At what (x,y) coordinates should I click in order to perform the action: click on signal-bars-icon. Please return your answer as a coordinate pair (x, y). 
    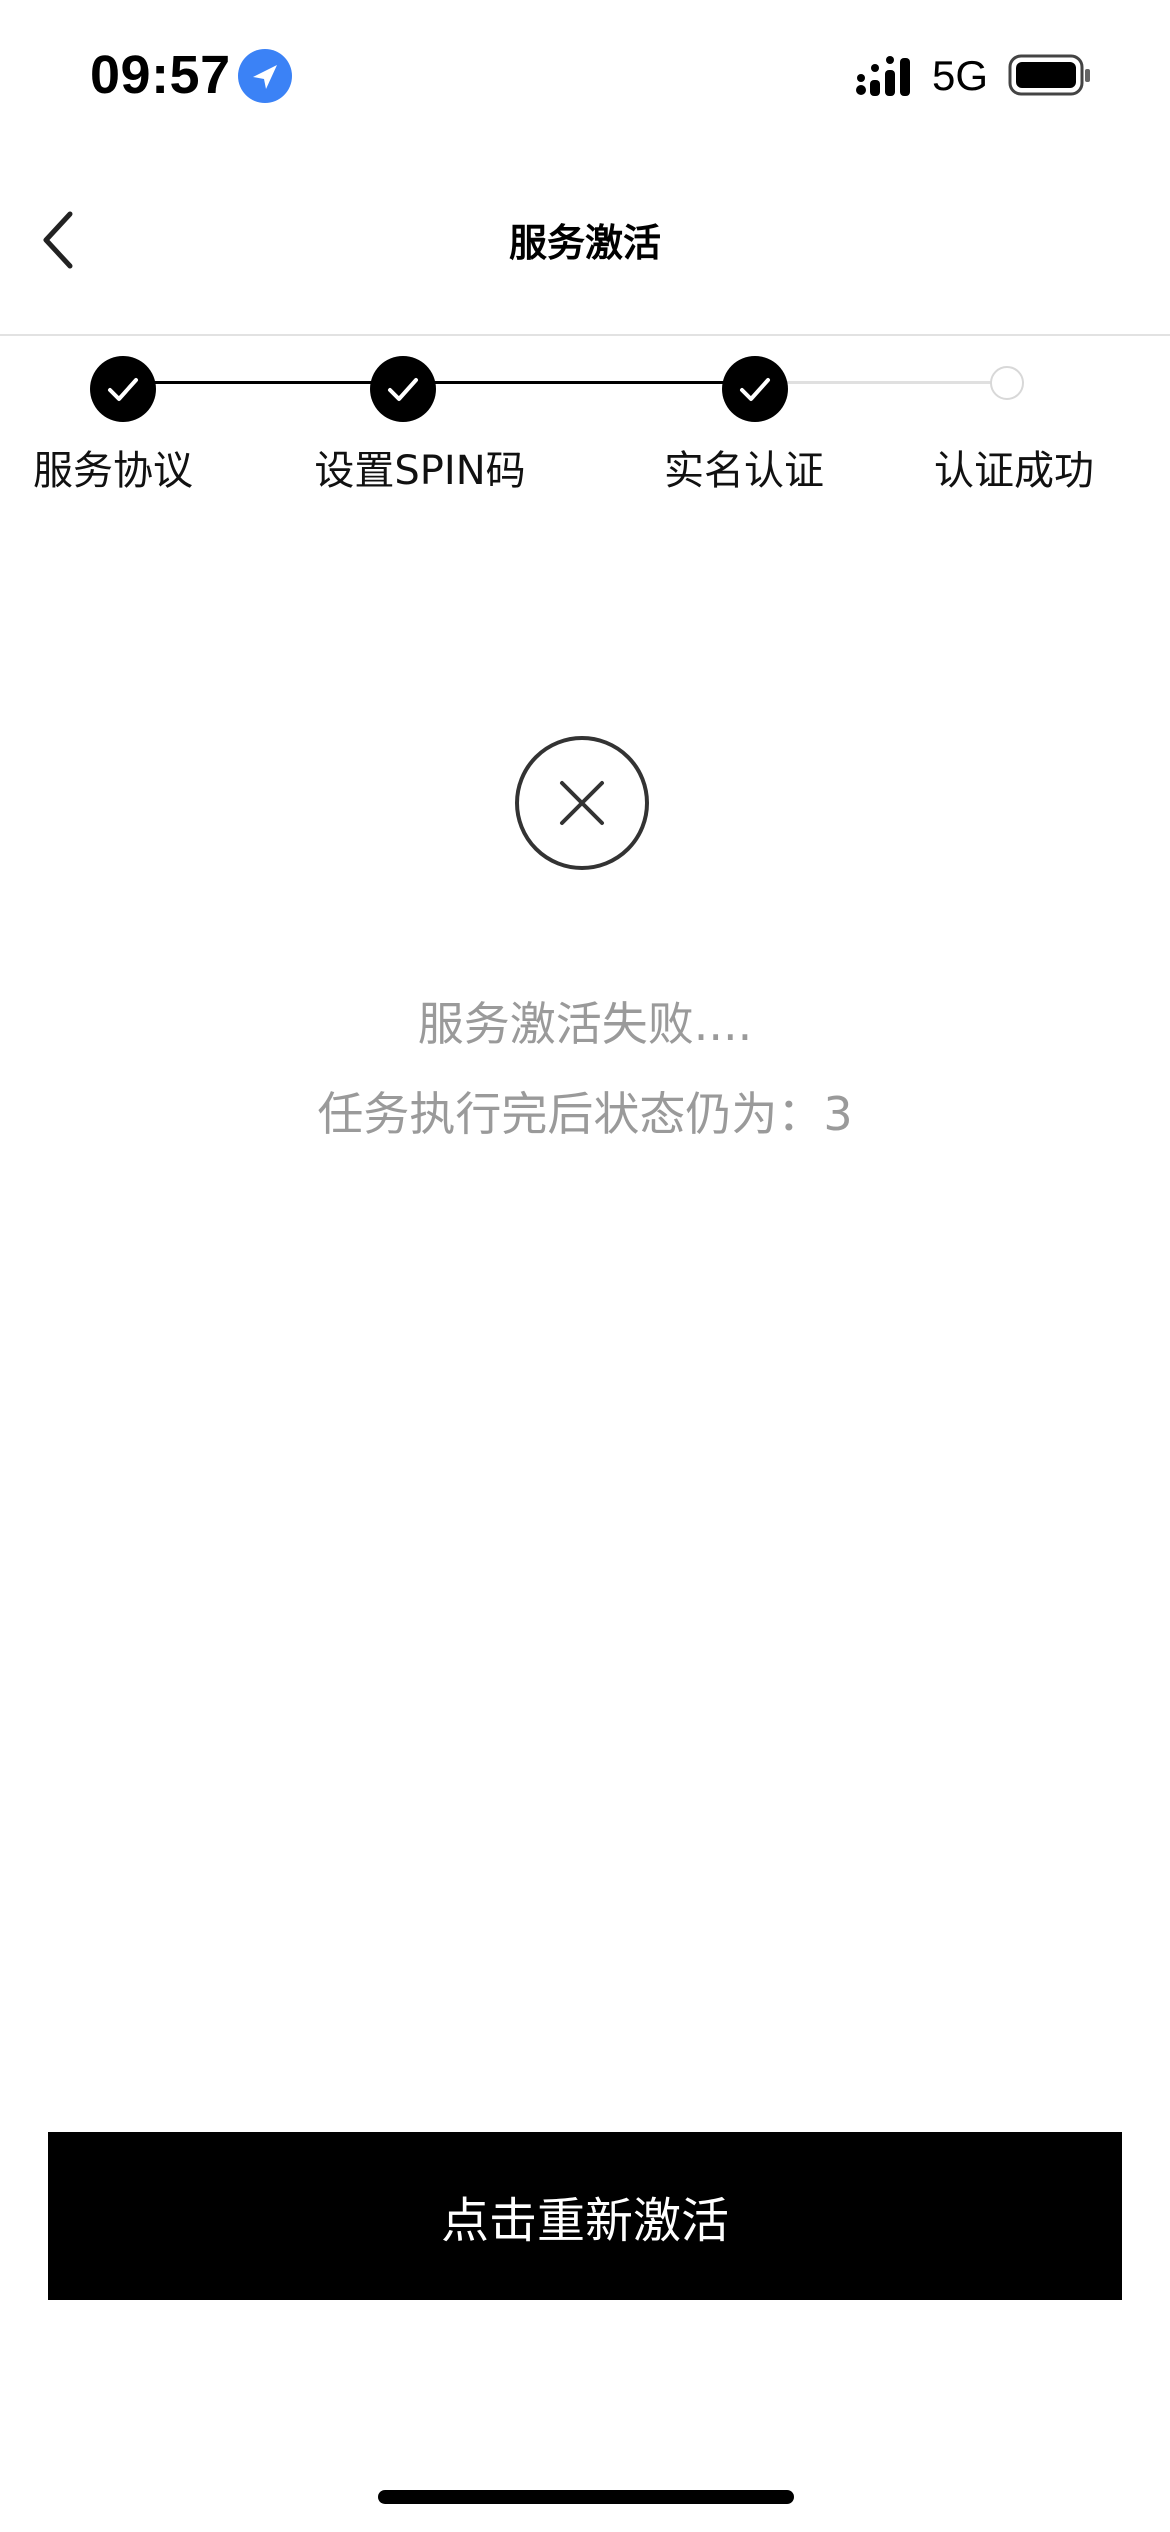
    Looking at the image, I should click on (883, 76).